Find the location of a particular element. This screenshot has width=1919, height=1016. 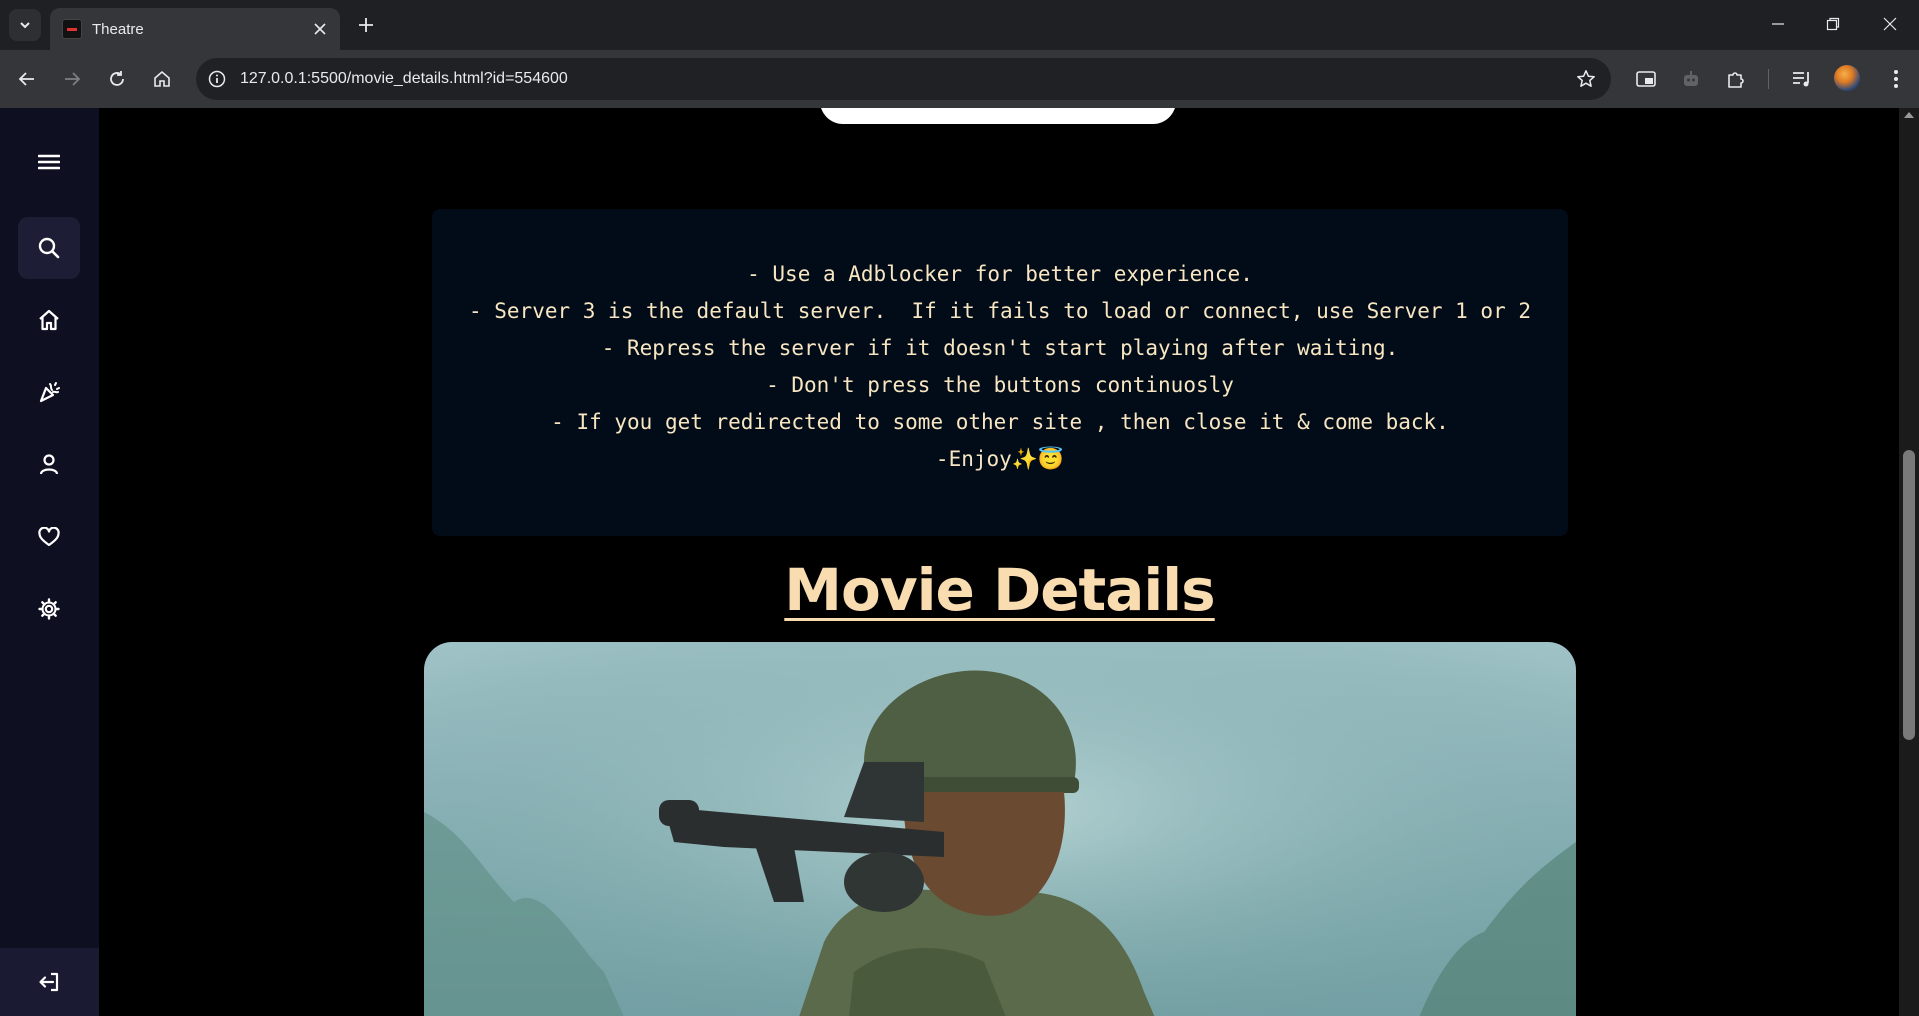

home-button is located at coordinates (162, 79).